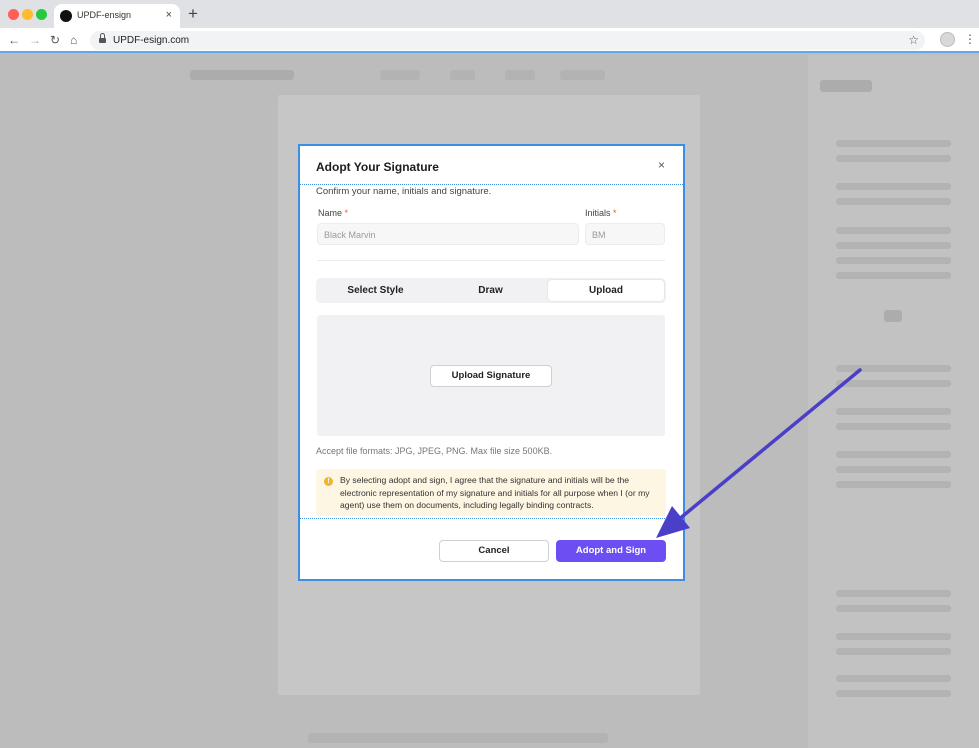  Describe the element at coordinates (846, 86) in the screenshot. I see `bg-panel-heading` at that location.